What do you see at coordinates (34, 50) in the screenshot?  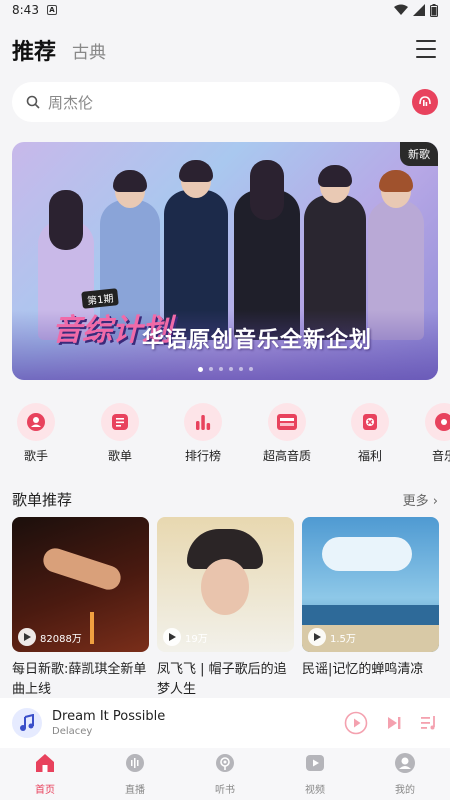 I see `tab-recommend: 推荐` at bounding box center [34, 50].